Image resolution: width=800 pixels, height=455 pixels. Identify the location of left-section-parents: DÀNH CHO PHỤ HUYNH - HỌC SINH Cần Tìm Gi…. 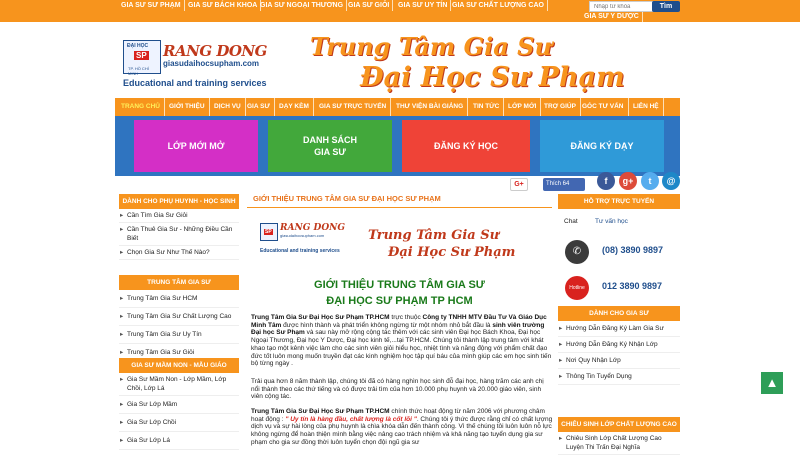
(179, 227).